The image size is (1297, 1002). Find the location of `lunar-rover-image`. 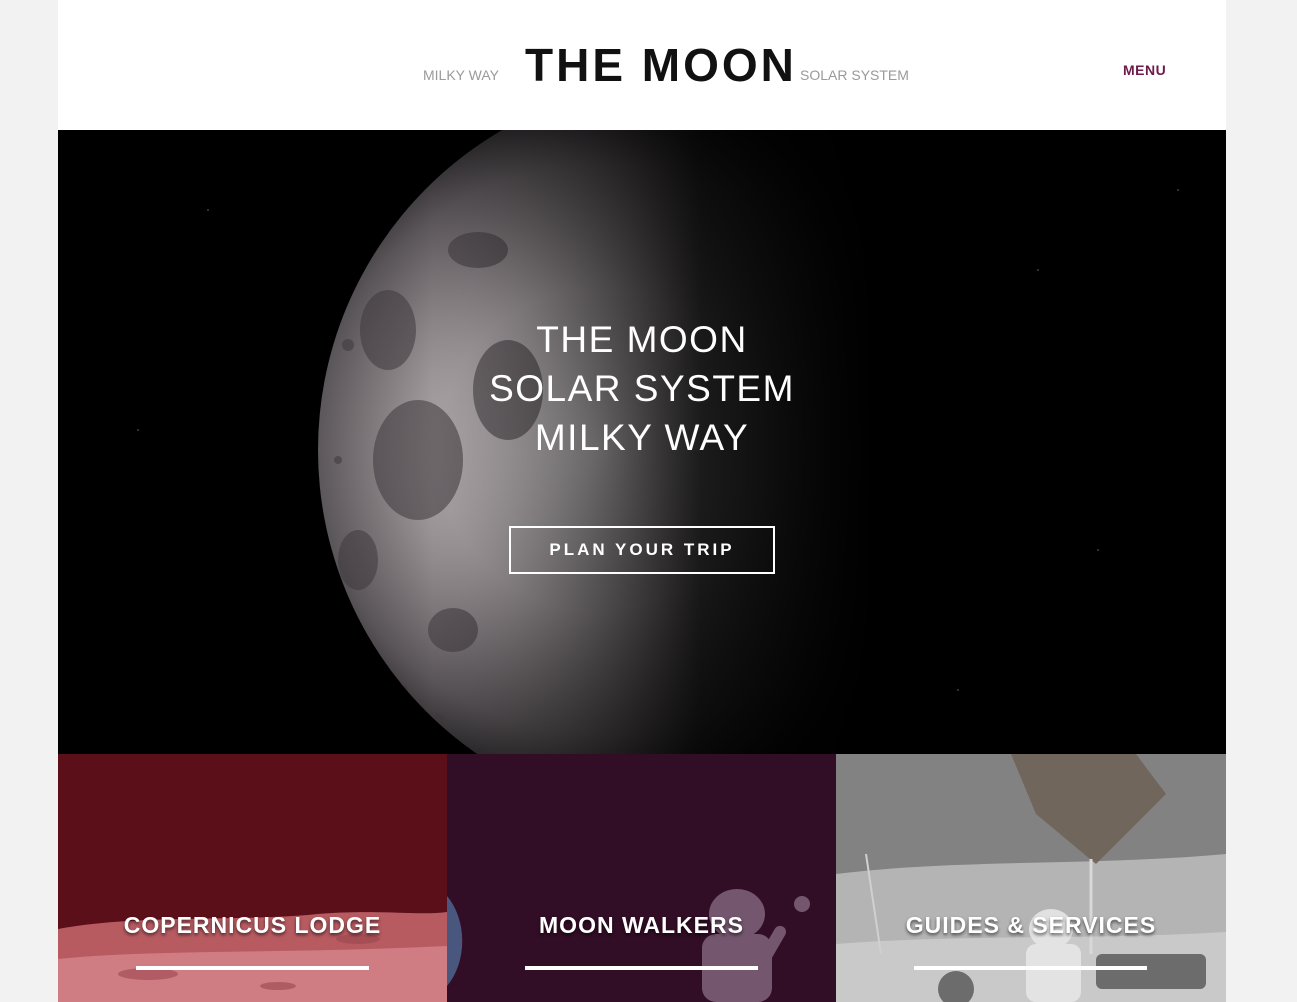

lunar-rover-image is located at coordinates (1031, 878).